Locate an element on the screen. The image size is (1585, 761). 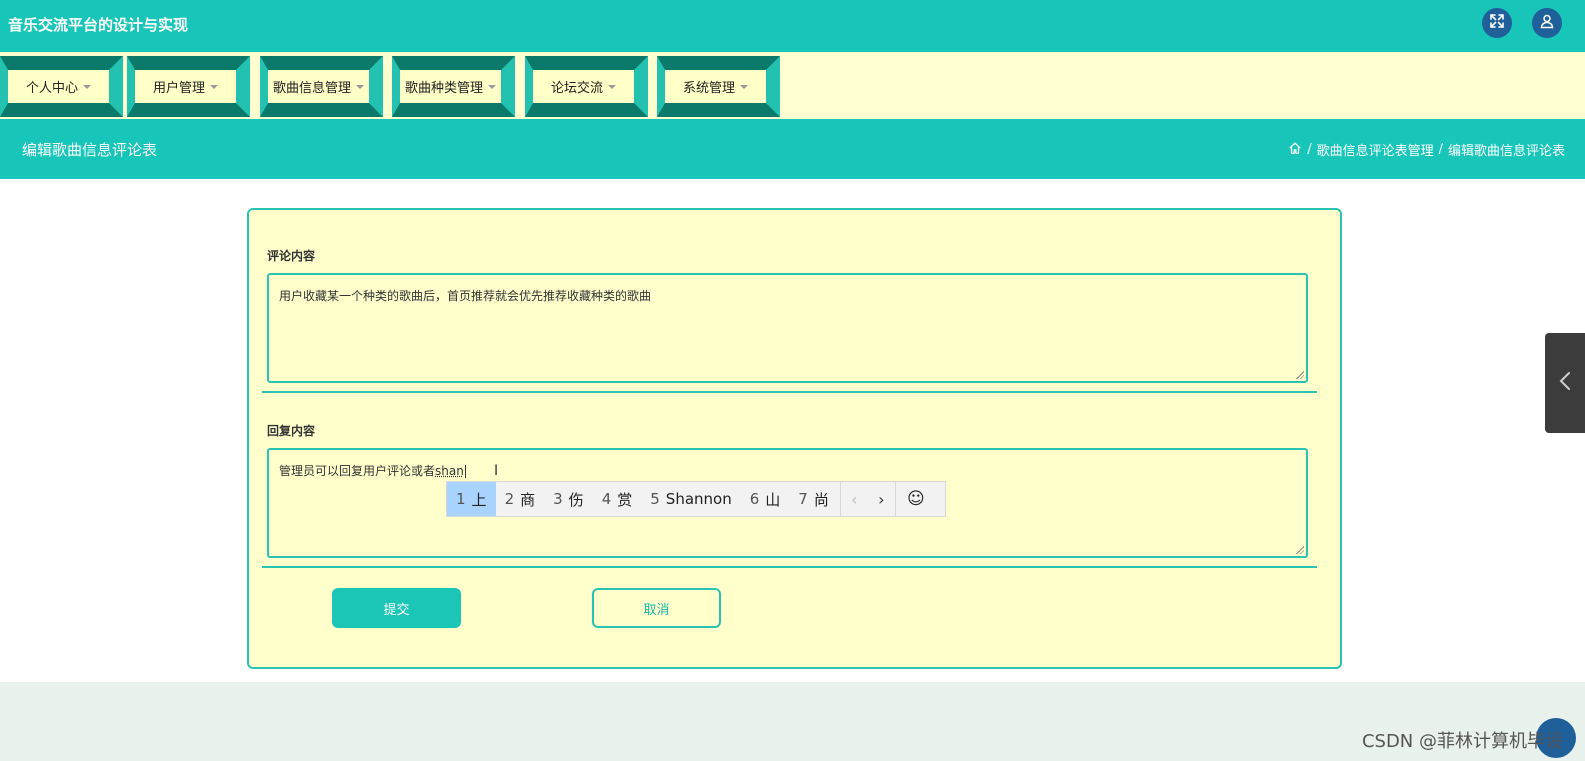
ime-prev-page-icon: ‹ is located at coordinates (853, 499).